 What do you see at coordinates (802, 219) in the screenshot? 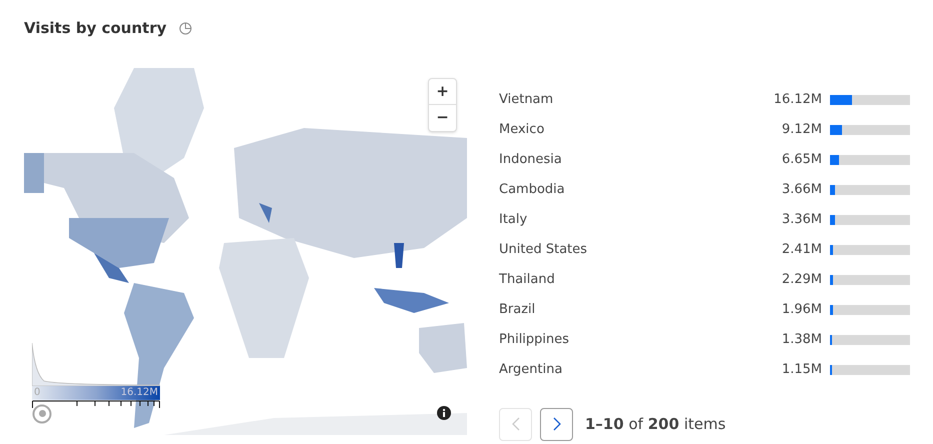
I see `visit-count: 3.36M` at bounding box center [802, 219].